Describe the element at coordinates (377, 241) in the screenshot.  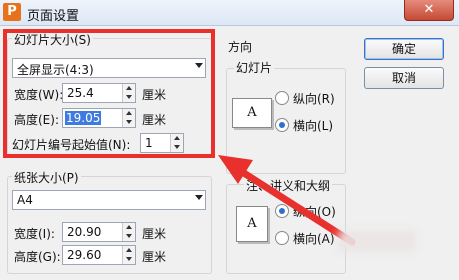
I see `watermark-blur` at that location.